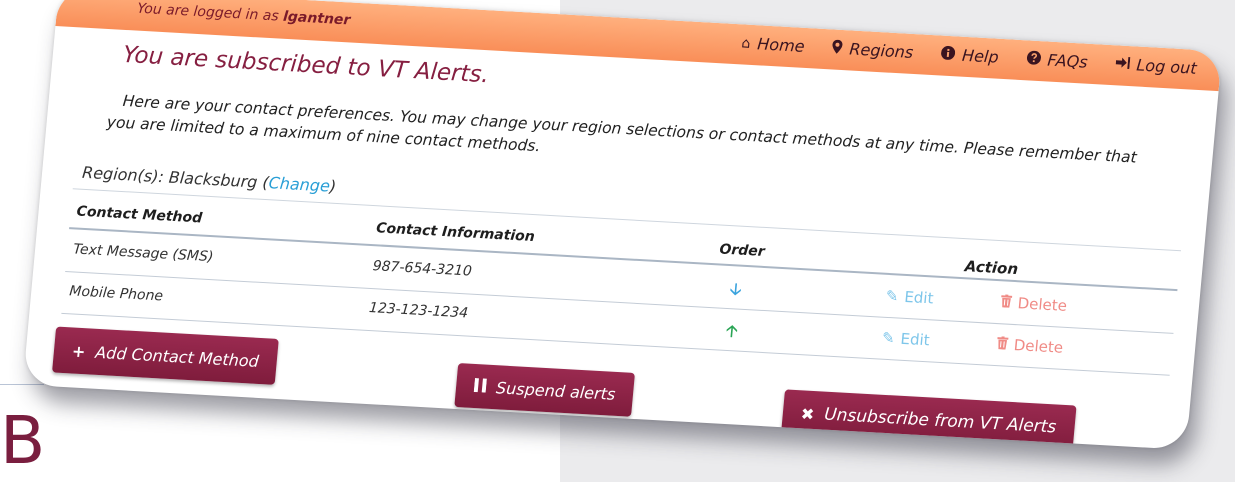  I want to click on header-action: Action, so click(991, 268).